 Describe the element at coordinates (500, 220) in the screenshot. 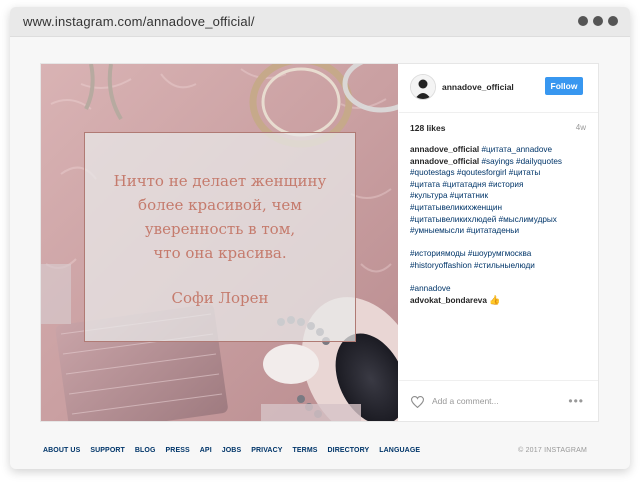

I see `hashtag-link: #цитатывеликихлюдей #мыслимудрых` at that location.